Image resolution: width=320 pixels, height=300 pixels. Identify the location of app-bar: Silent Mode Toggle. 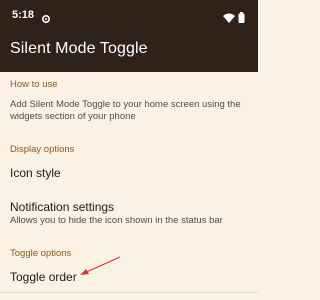
(129, 51).